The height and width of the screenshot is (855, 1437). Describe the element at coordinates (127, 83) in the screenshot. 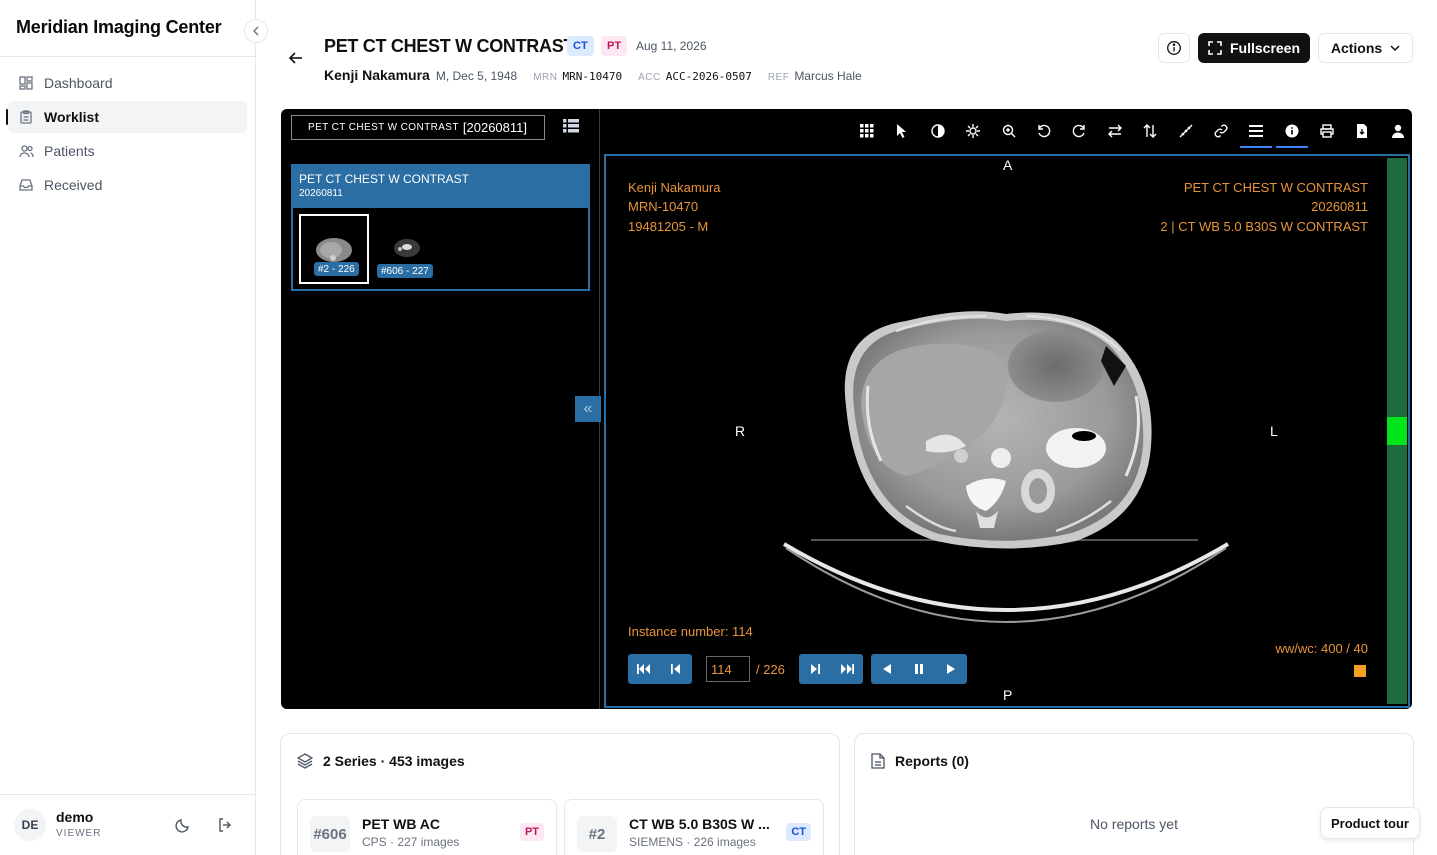

I see `sidebar-item-dashboard: Dashboard` at that location.